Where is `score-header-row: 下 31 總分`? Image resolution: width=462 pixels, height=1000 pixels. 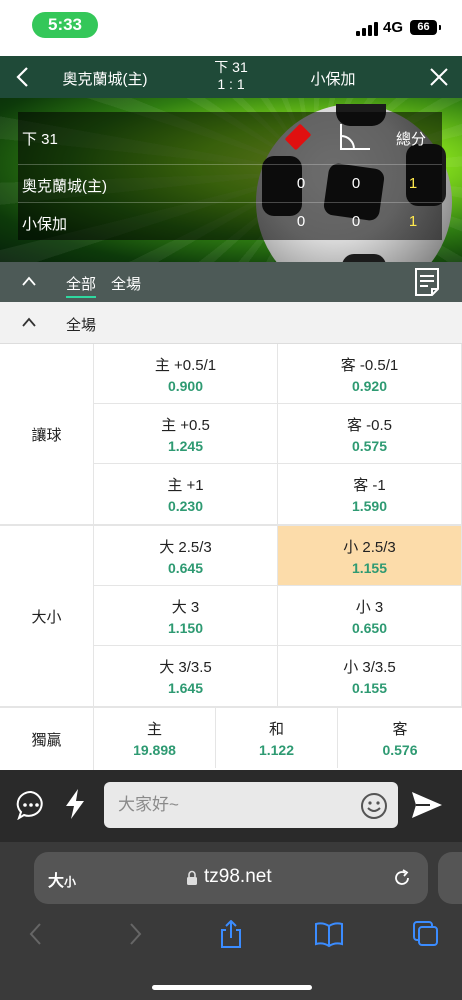 score-header-row: 下 31 總分 is located at coordinates (230, 137).